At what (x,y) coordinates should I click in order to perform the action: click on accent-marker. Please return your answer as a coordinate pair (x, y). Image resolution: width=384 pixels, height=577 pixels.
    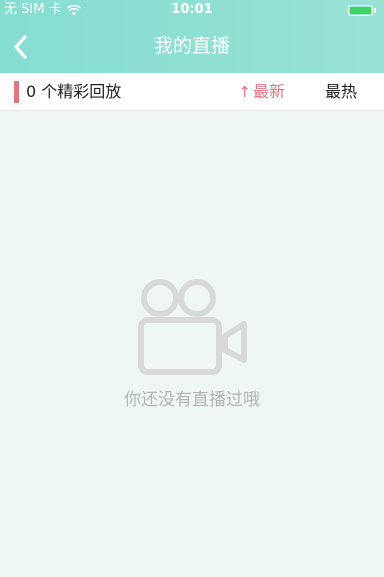
    Looking at the image, I should click on (16, 92).